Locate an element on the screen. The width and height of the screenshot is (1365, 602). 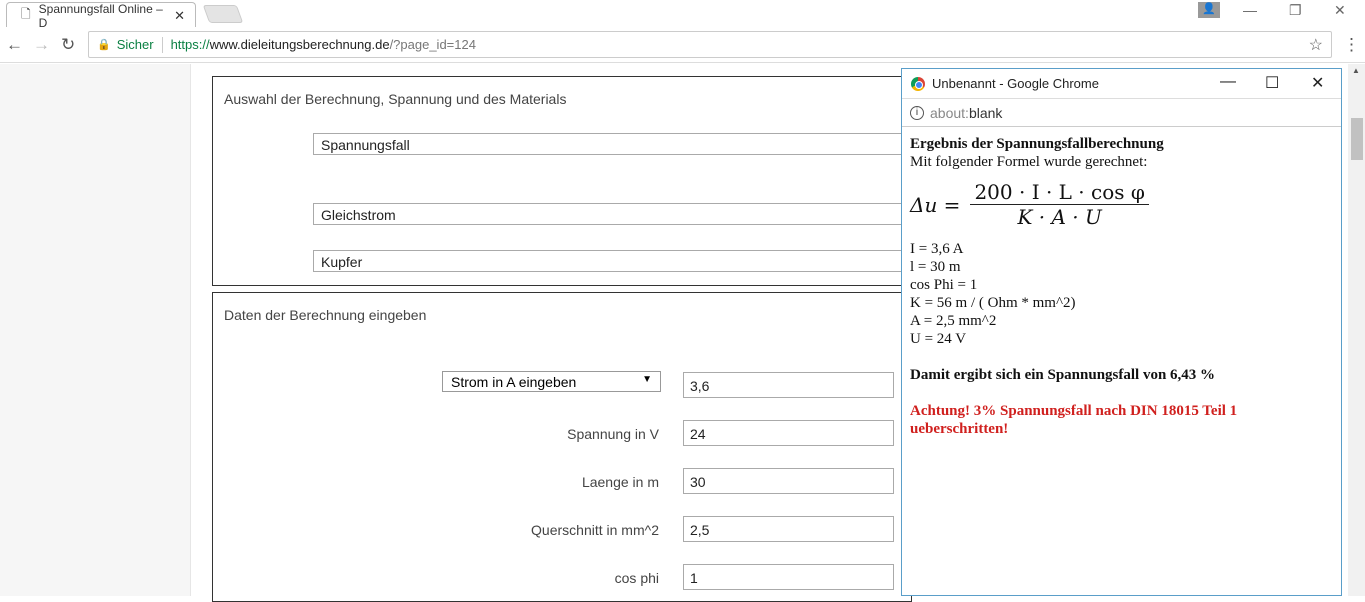
chrome-logo-icon is located at coordinates (918, 83).